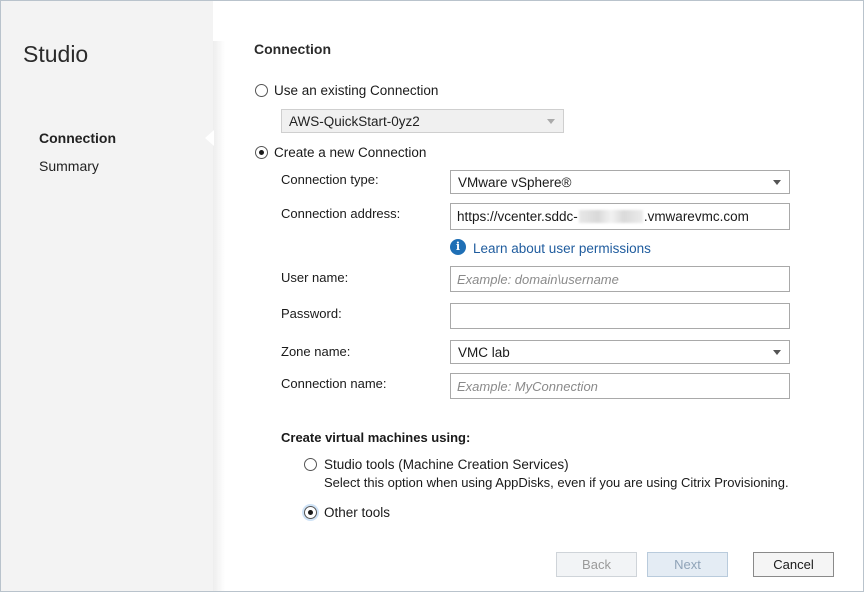 The width and height of the screenshot is (864, 592). What do you see at coordinates (77, 138) in the screenshot?
I see `sidebar-item-connection: Connection` at bounding box center [77, 138].